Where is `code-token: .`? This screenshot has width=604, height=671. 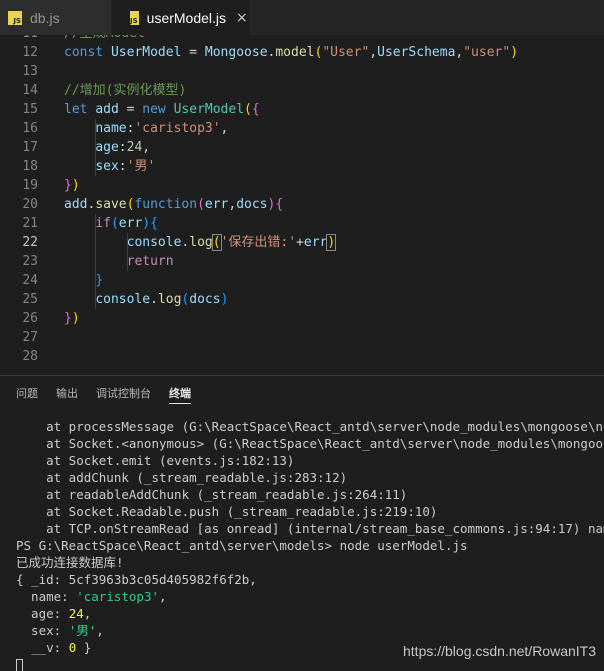 code-token: . is located at coordinates (154, 299).